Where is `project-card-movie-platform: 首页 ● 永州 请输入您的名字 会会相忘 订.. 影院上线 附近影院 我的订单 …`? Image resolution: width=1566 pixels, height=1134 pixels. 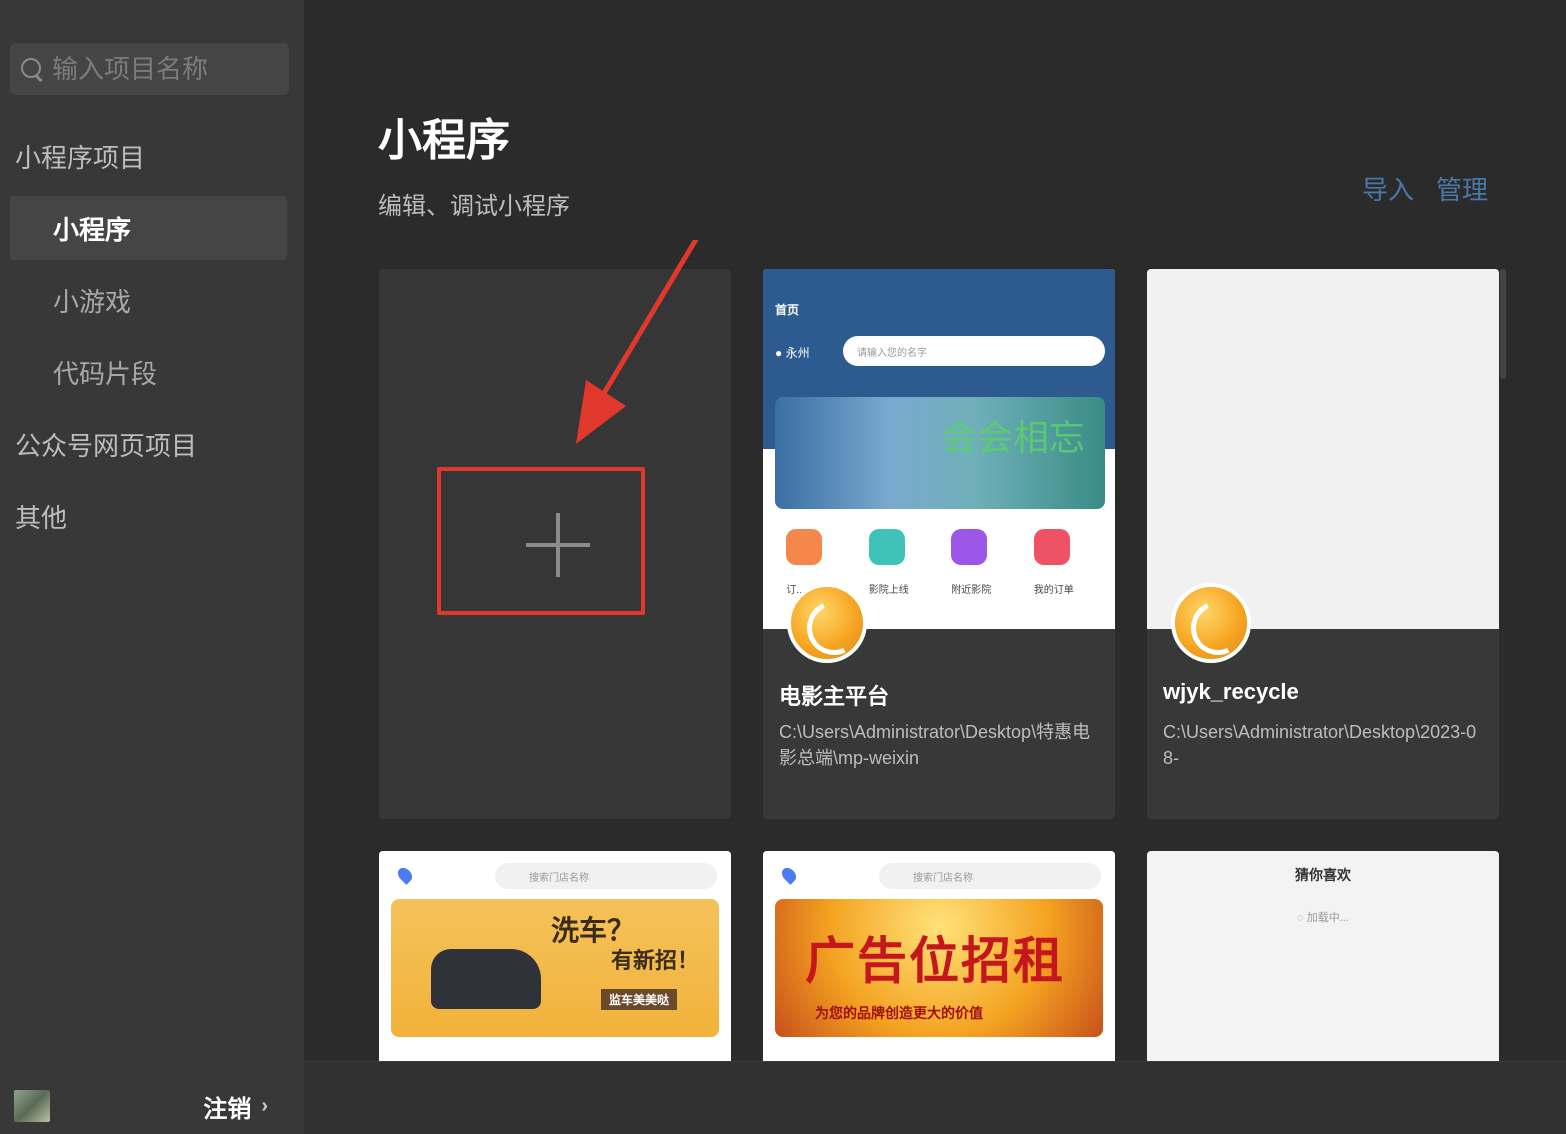 project-card-movie-platform: 首页 ● 永州 请输入您的名字 会会相忘 订.. 影院上线 附近影院 我的订单 … is located at coordinates (939, 544).